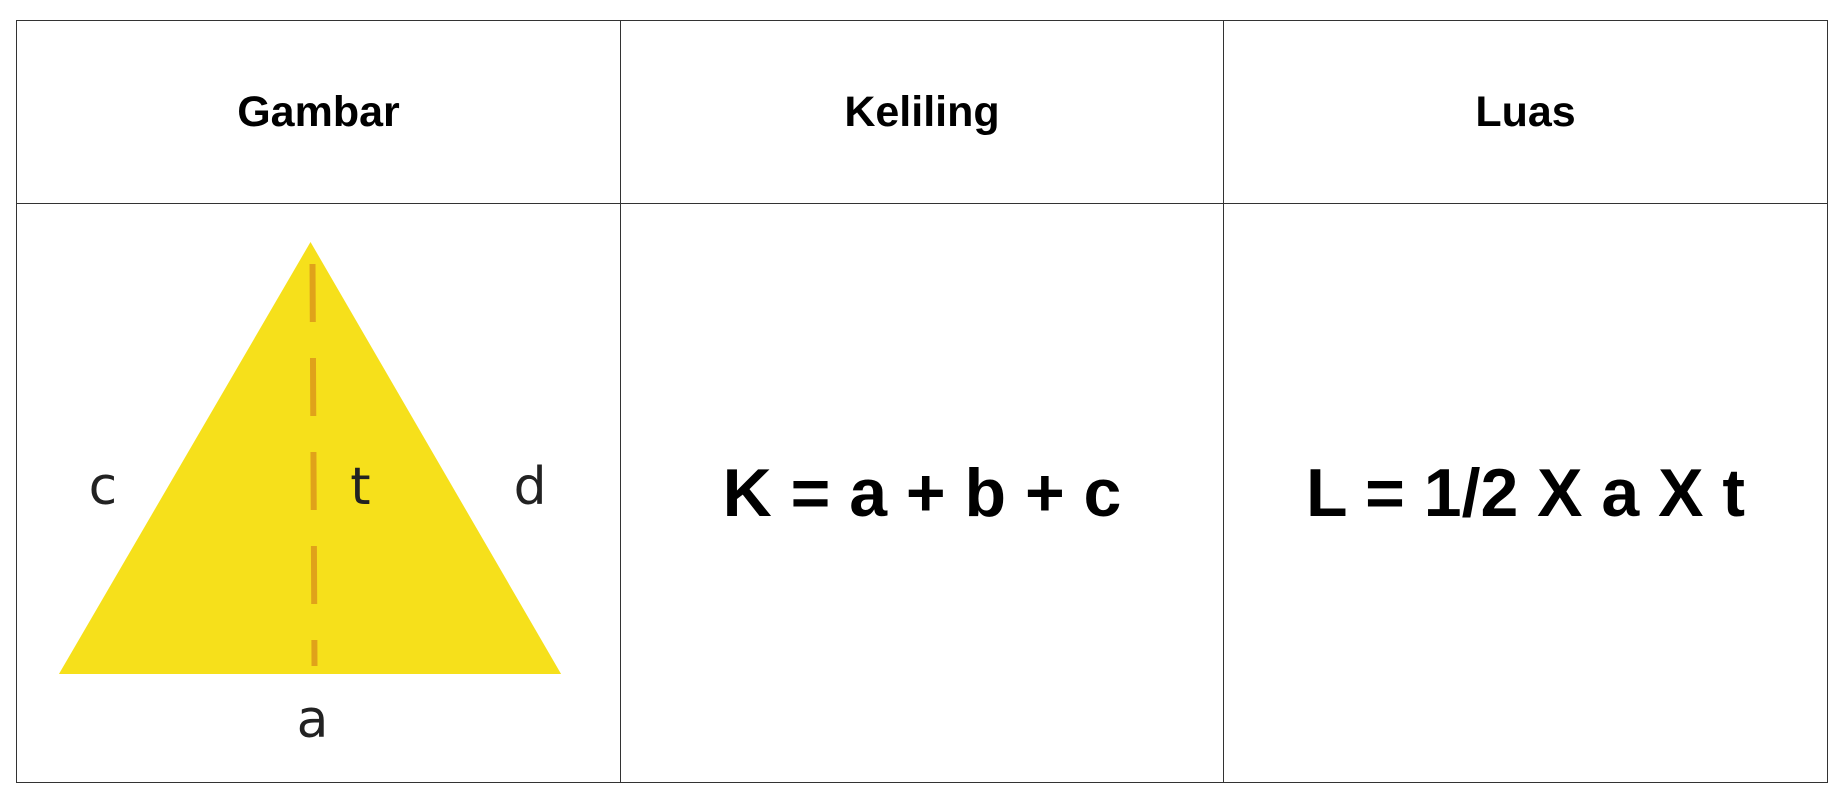 The width and height of the screenshot is (1845, 804). I want to click on side-label-d: d, so click(530, 487).